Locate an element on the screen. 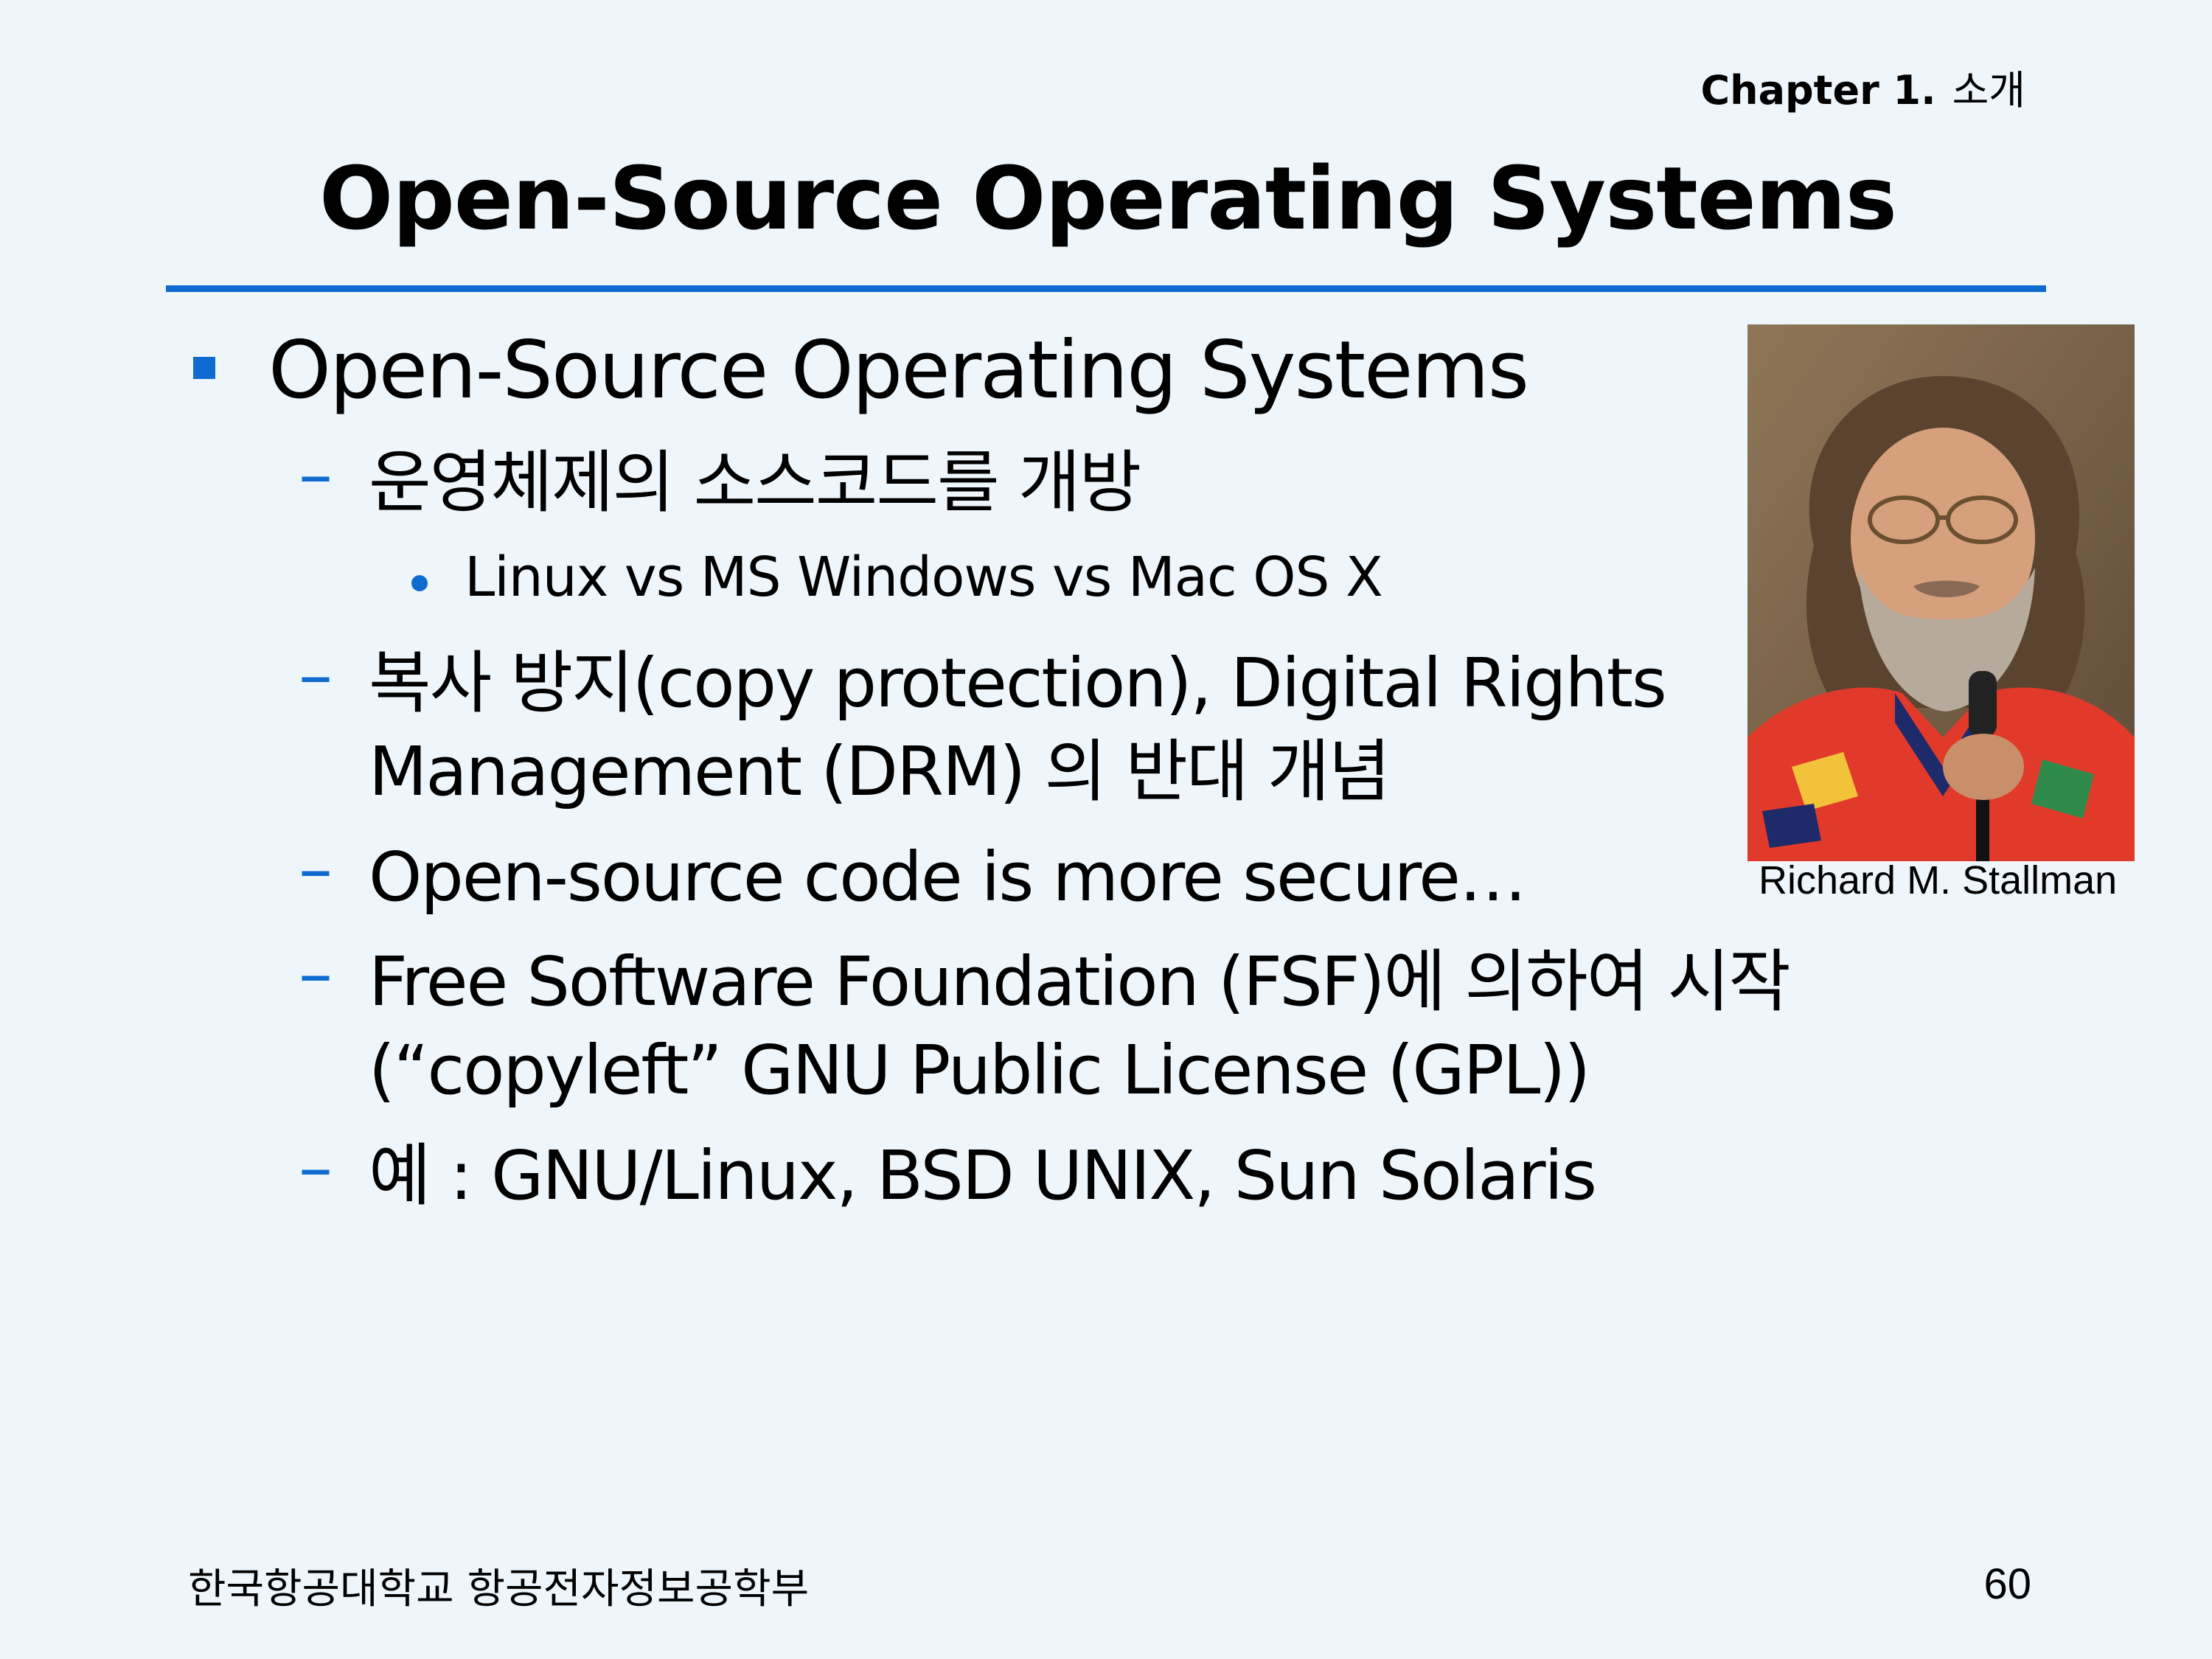 This screenshot has width=2212, height=1659. bullet-level1: Open-Source Operating Systems is located at coordinates (861, 370).